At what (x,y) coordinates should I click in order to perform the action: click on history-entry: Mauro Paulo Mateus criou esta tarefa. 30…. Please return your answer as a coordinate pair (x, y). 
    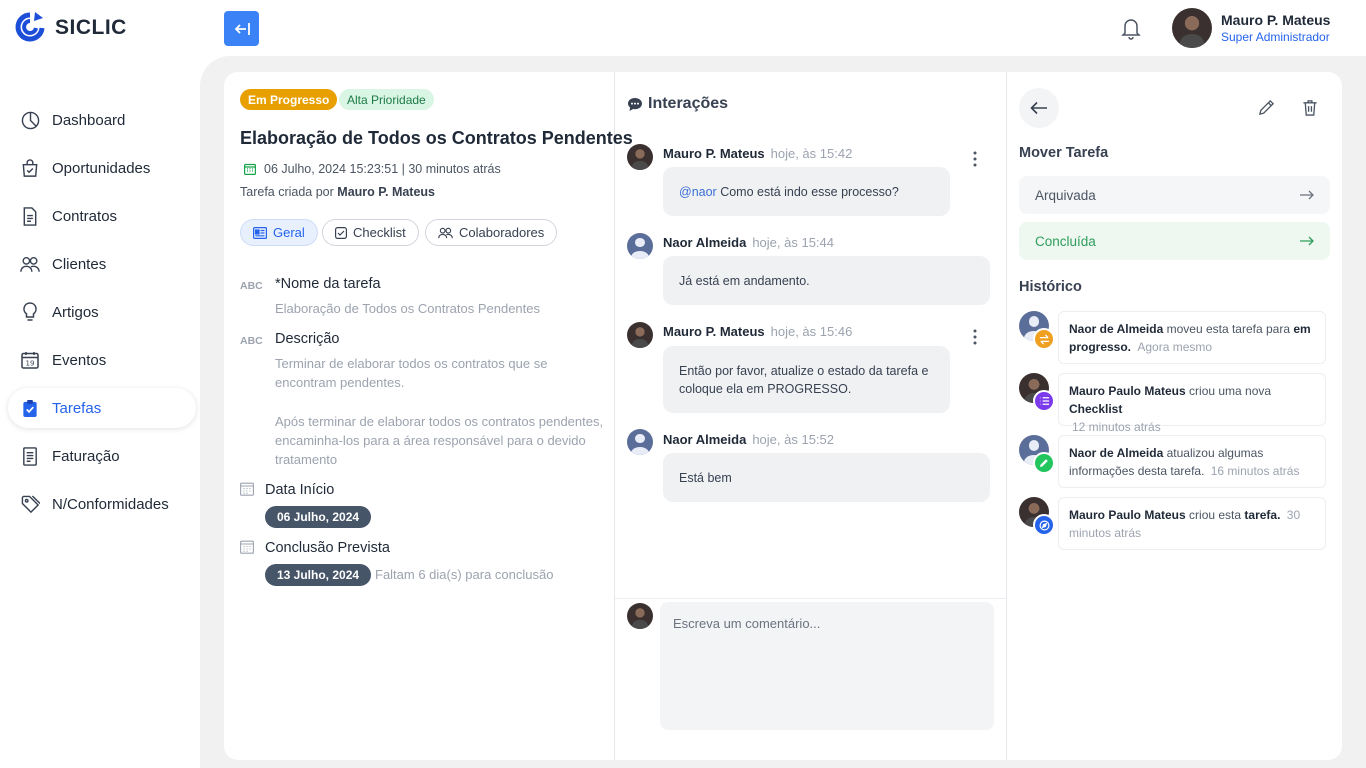
    Looking at the image, I should click on (1192, 523).